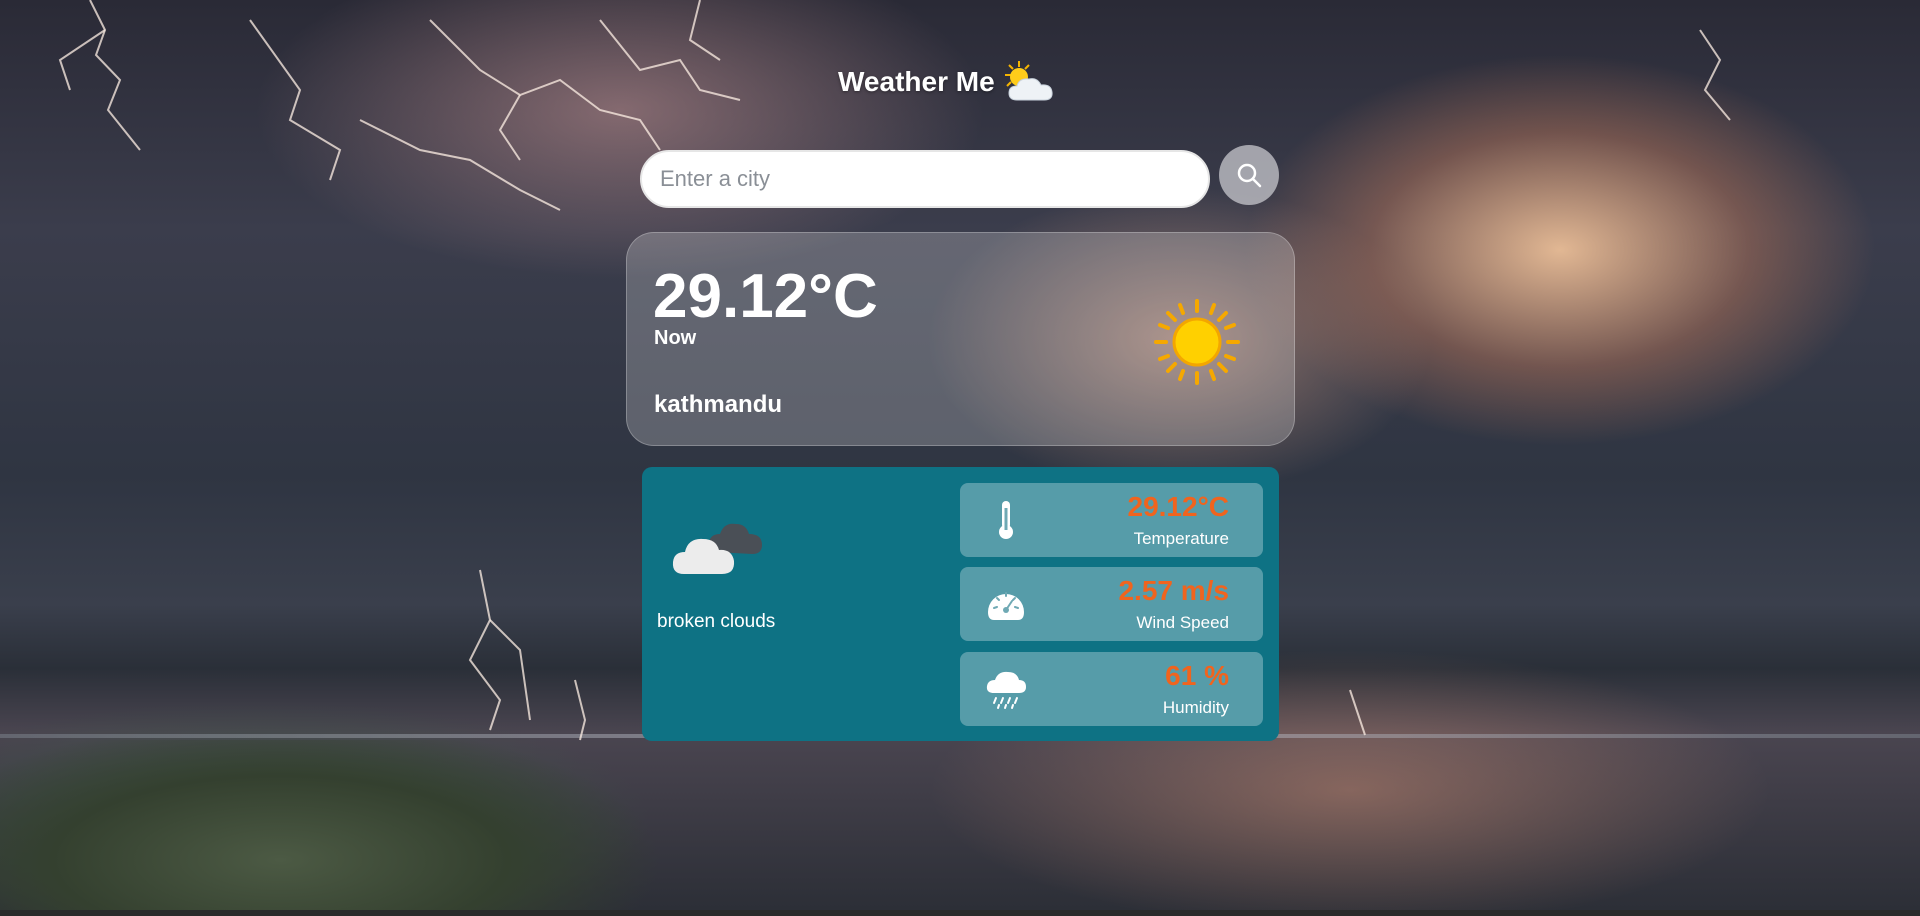 Image resolution: width=1920 pixels, height=916 pixels. I want to click on current-weather-card: 29.12°C Now kathmandu, so click(960, 339).